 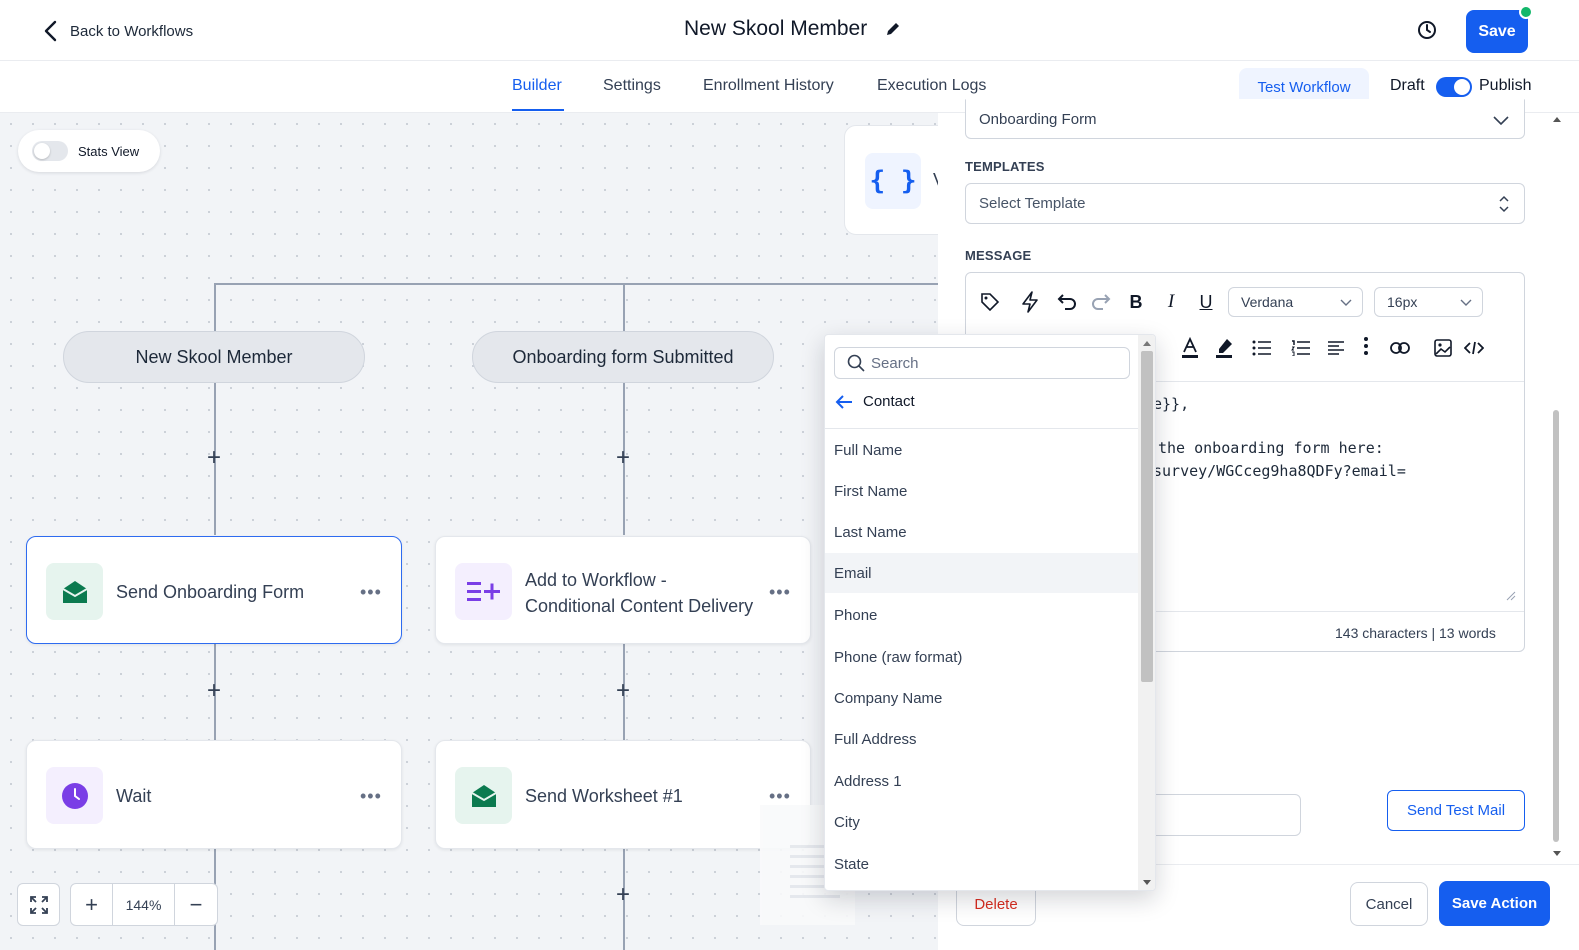 What do you see at coordinates (1295, 302) in the screenshot?
I see `font-family-select: Verdana` at bounding box center [1295, 302].